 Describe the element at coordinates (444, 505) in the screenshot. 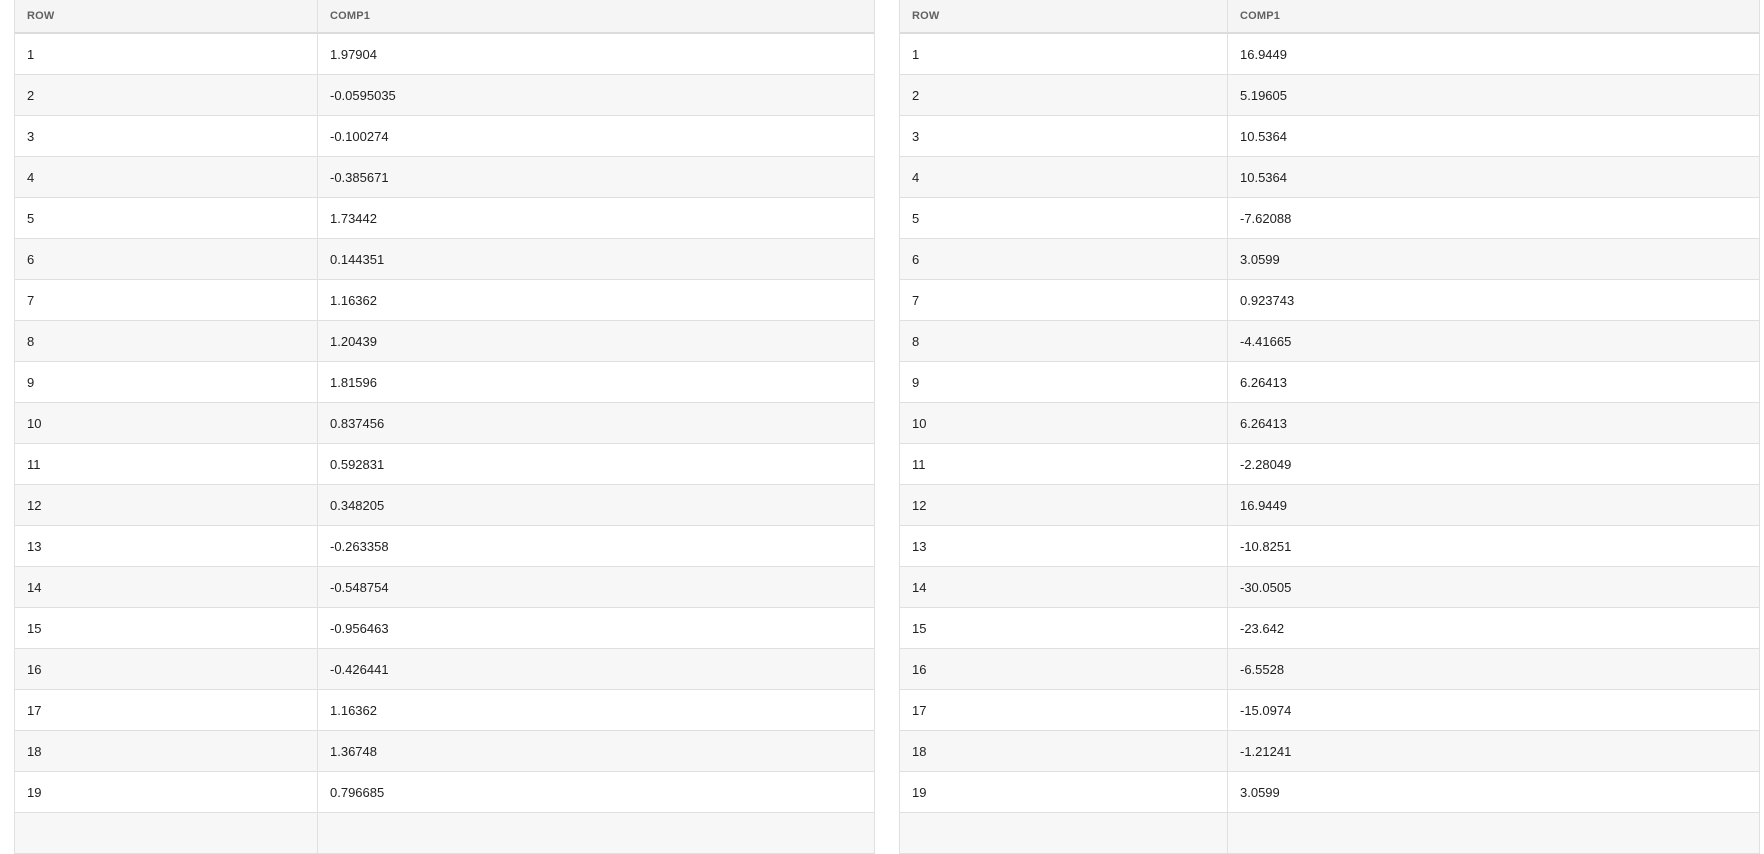

I see `table-row: 12 0.348205` at that location.